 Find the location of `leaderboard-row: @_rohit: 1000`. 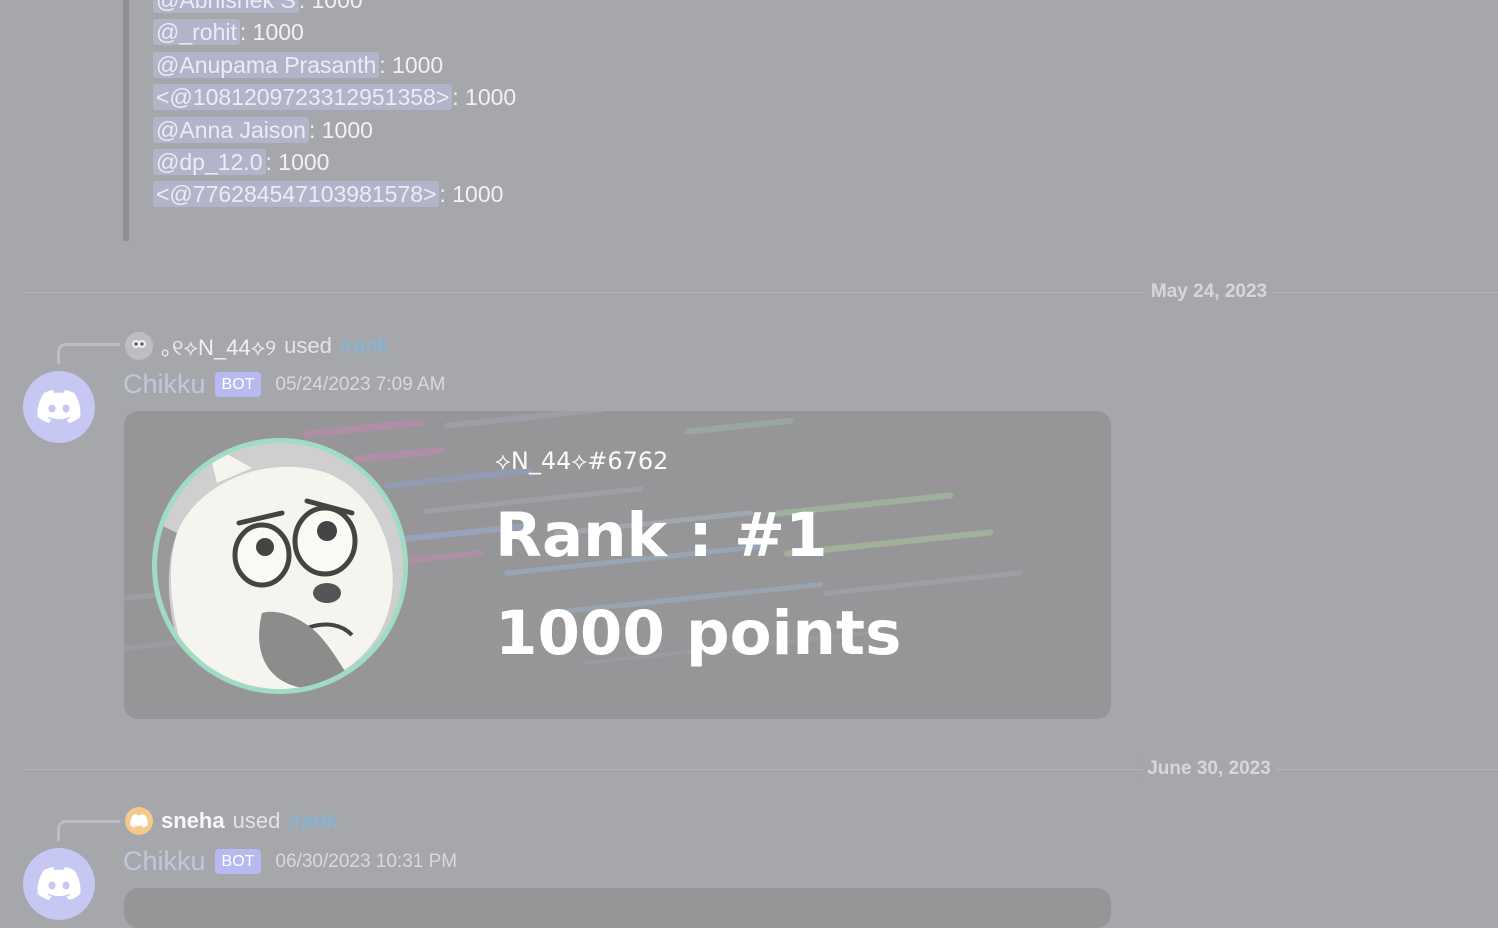

leaderboard-row: @_rohit: 1000 is located at coordinates (334, 32).